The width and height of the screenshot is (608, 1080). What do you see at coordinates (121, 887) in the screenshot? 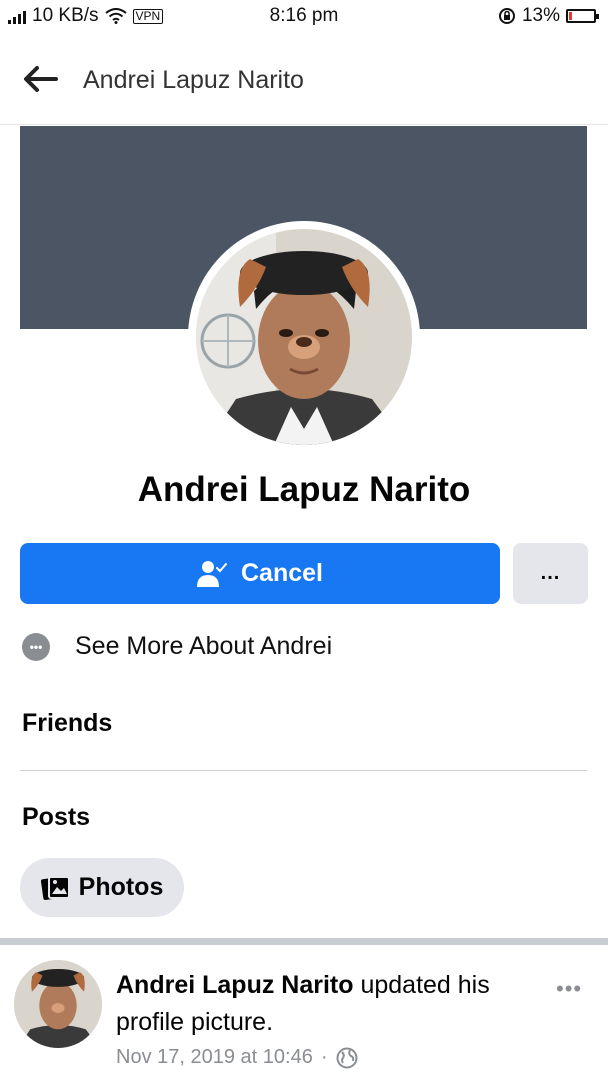
I see `photos-label: Photos` at bounding box center [121, 887].